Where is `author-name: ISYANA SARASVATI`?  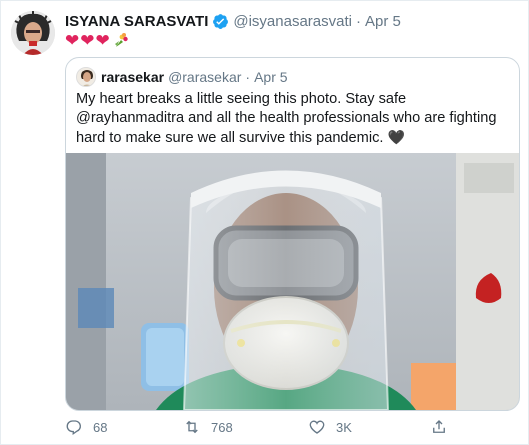
author-name: ISYANA SARASVATI is located at coordinates (136, 21).